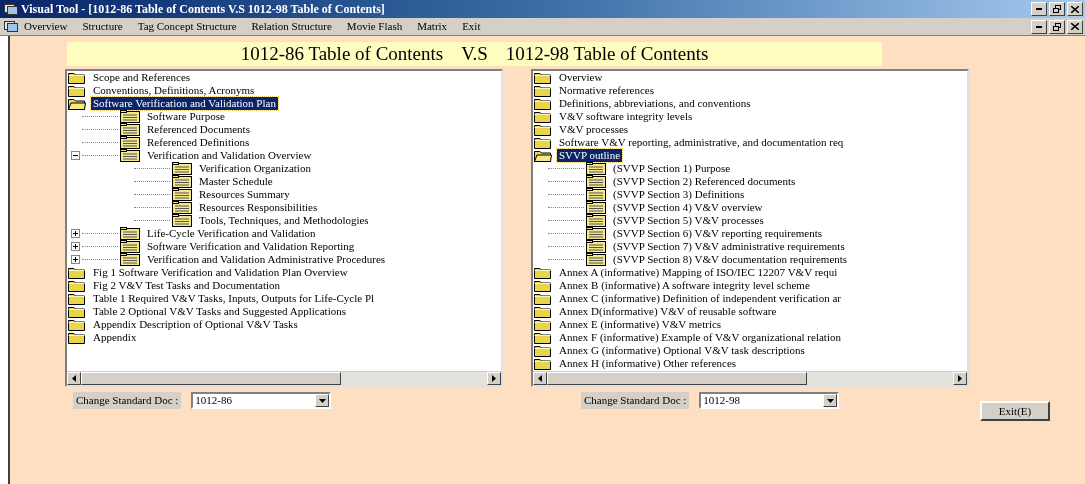  I want to click on tree-item: Annex A (informative) Mapping of ISO/IEC 12207 V&V requi, so click(698, 272).